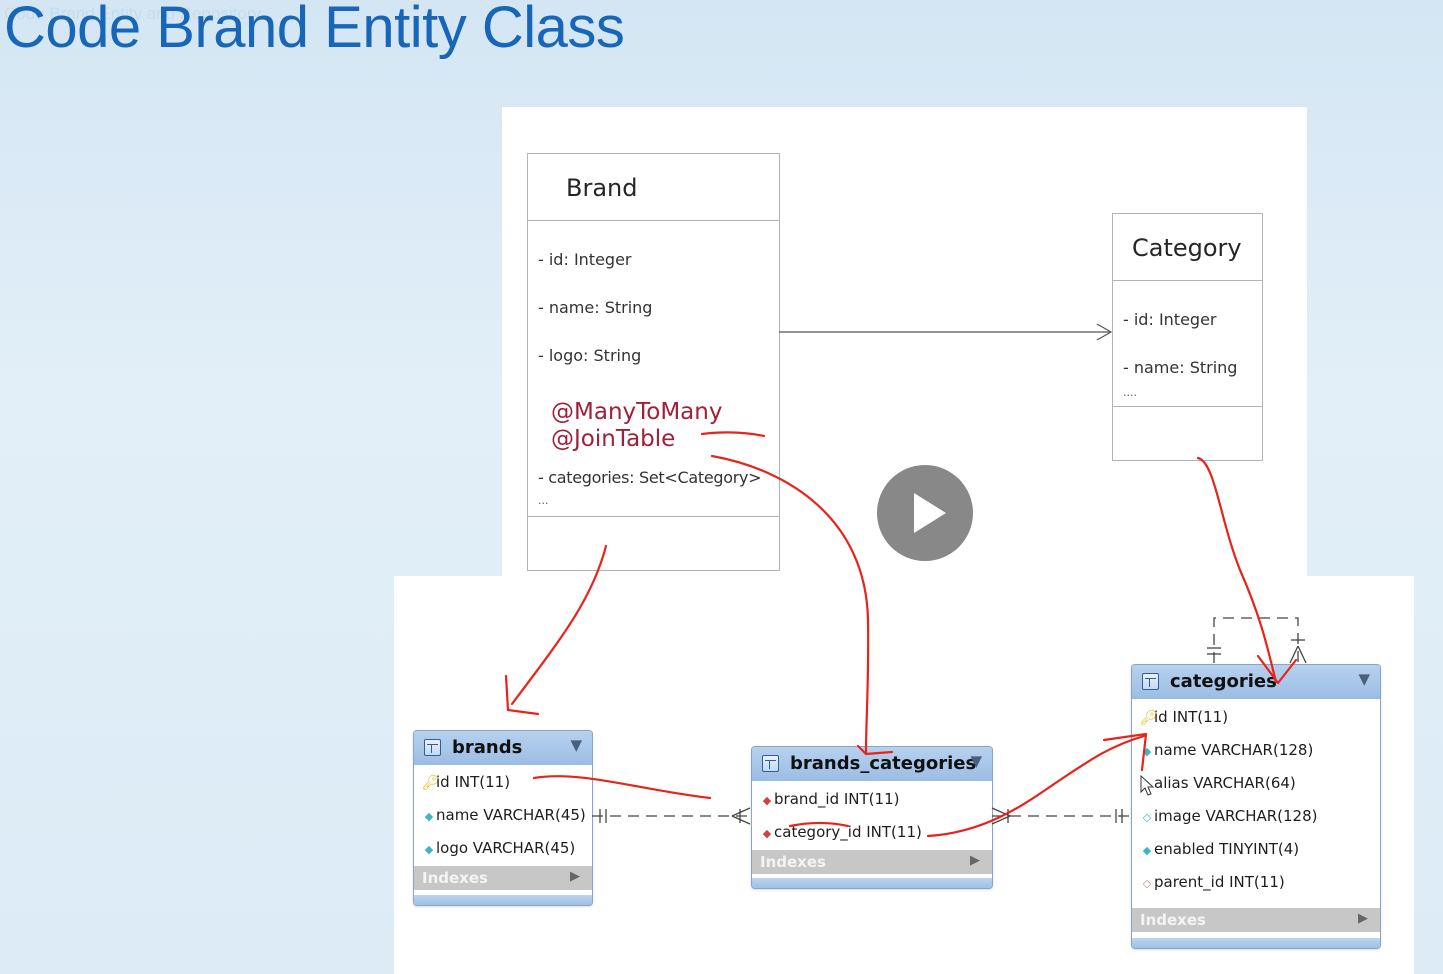  What do you see at coordinates (637, 412) in the screenshot?
I see `annotation-many-to-many: @ManyToMany` at bounding box center [637, 412].